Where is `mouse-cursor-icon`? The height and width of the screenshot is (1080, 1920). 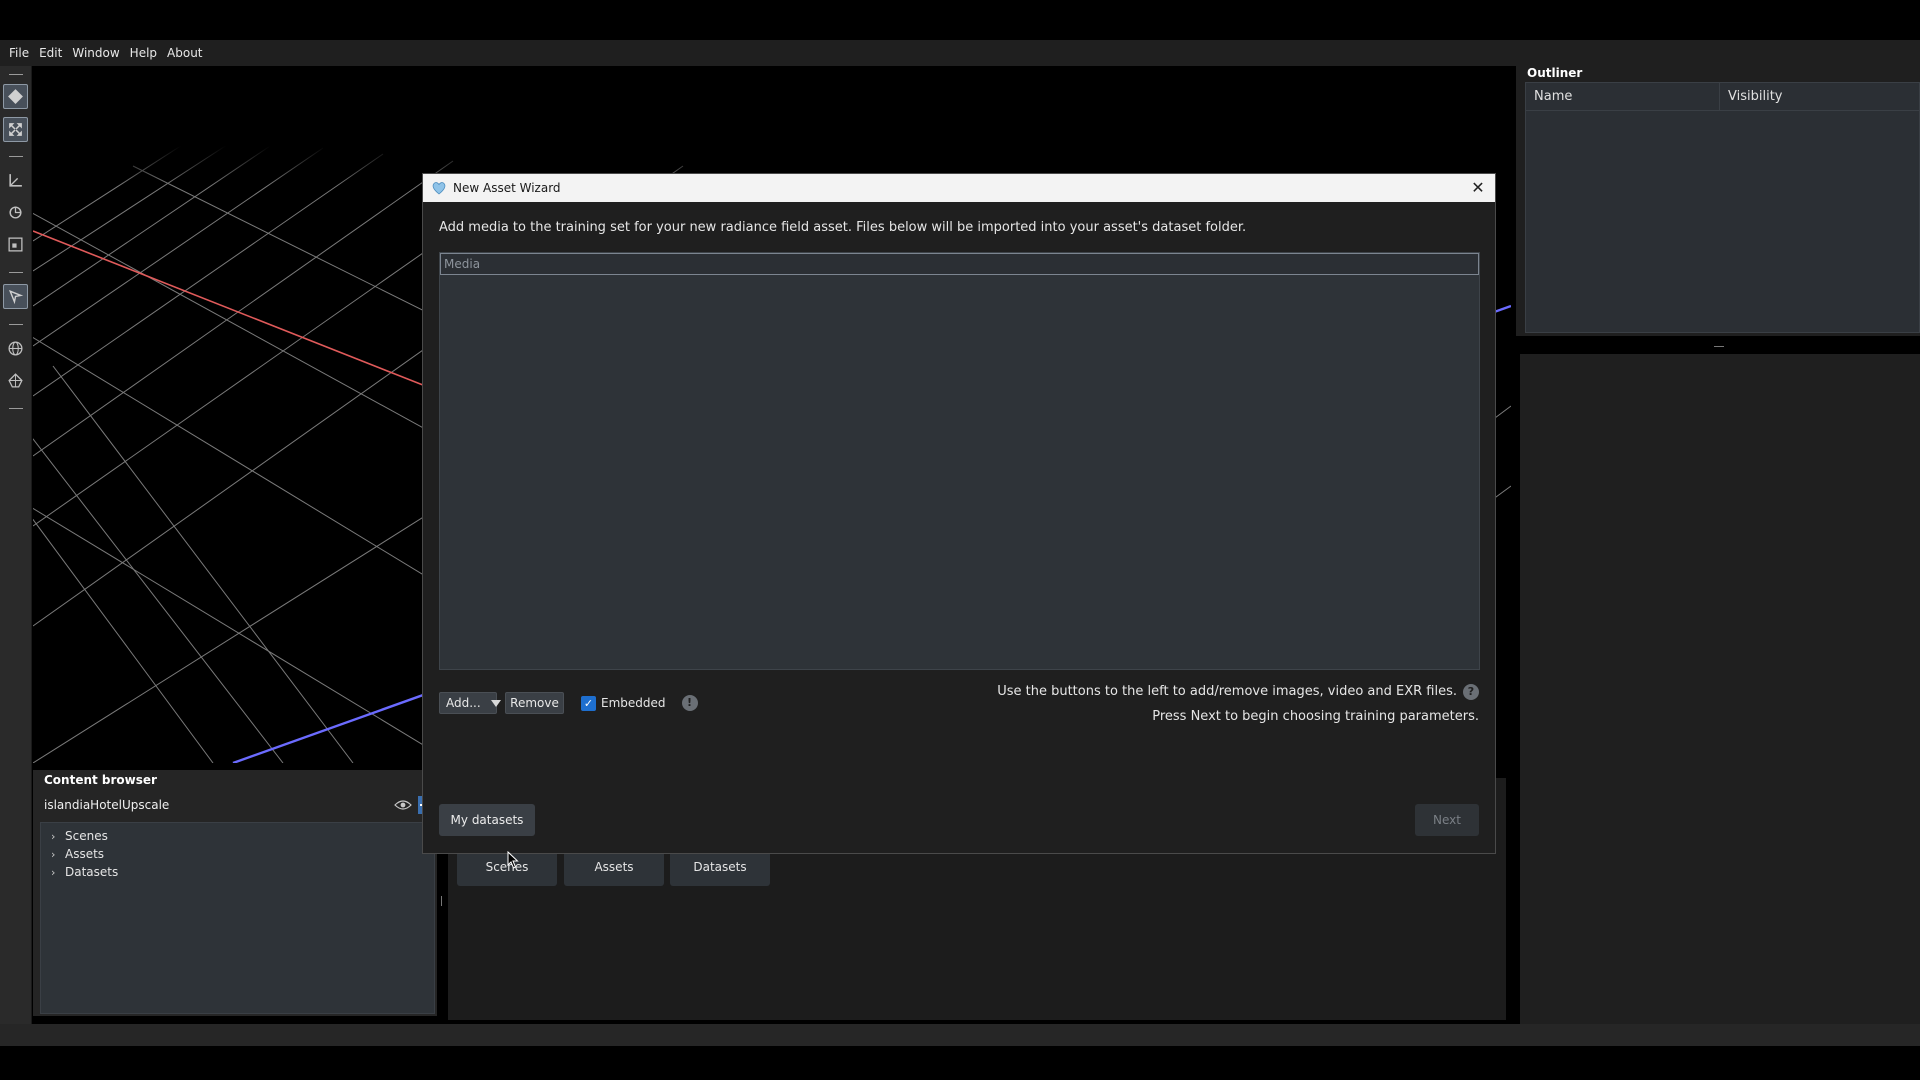
mouse-cursor-icon is located at coordinates (513, 860).